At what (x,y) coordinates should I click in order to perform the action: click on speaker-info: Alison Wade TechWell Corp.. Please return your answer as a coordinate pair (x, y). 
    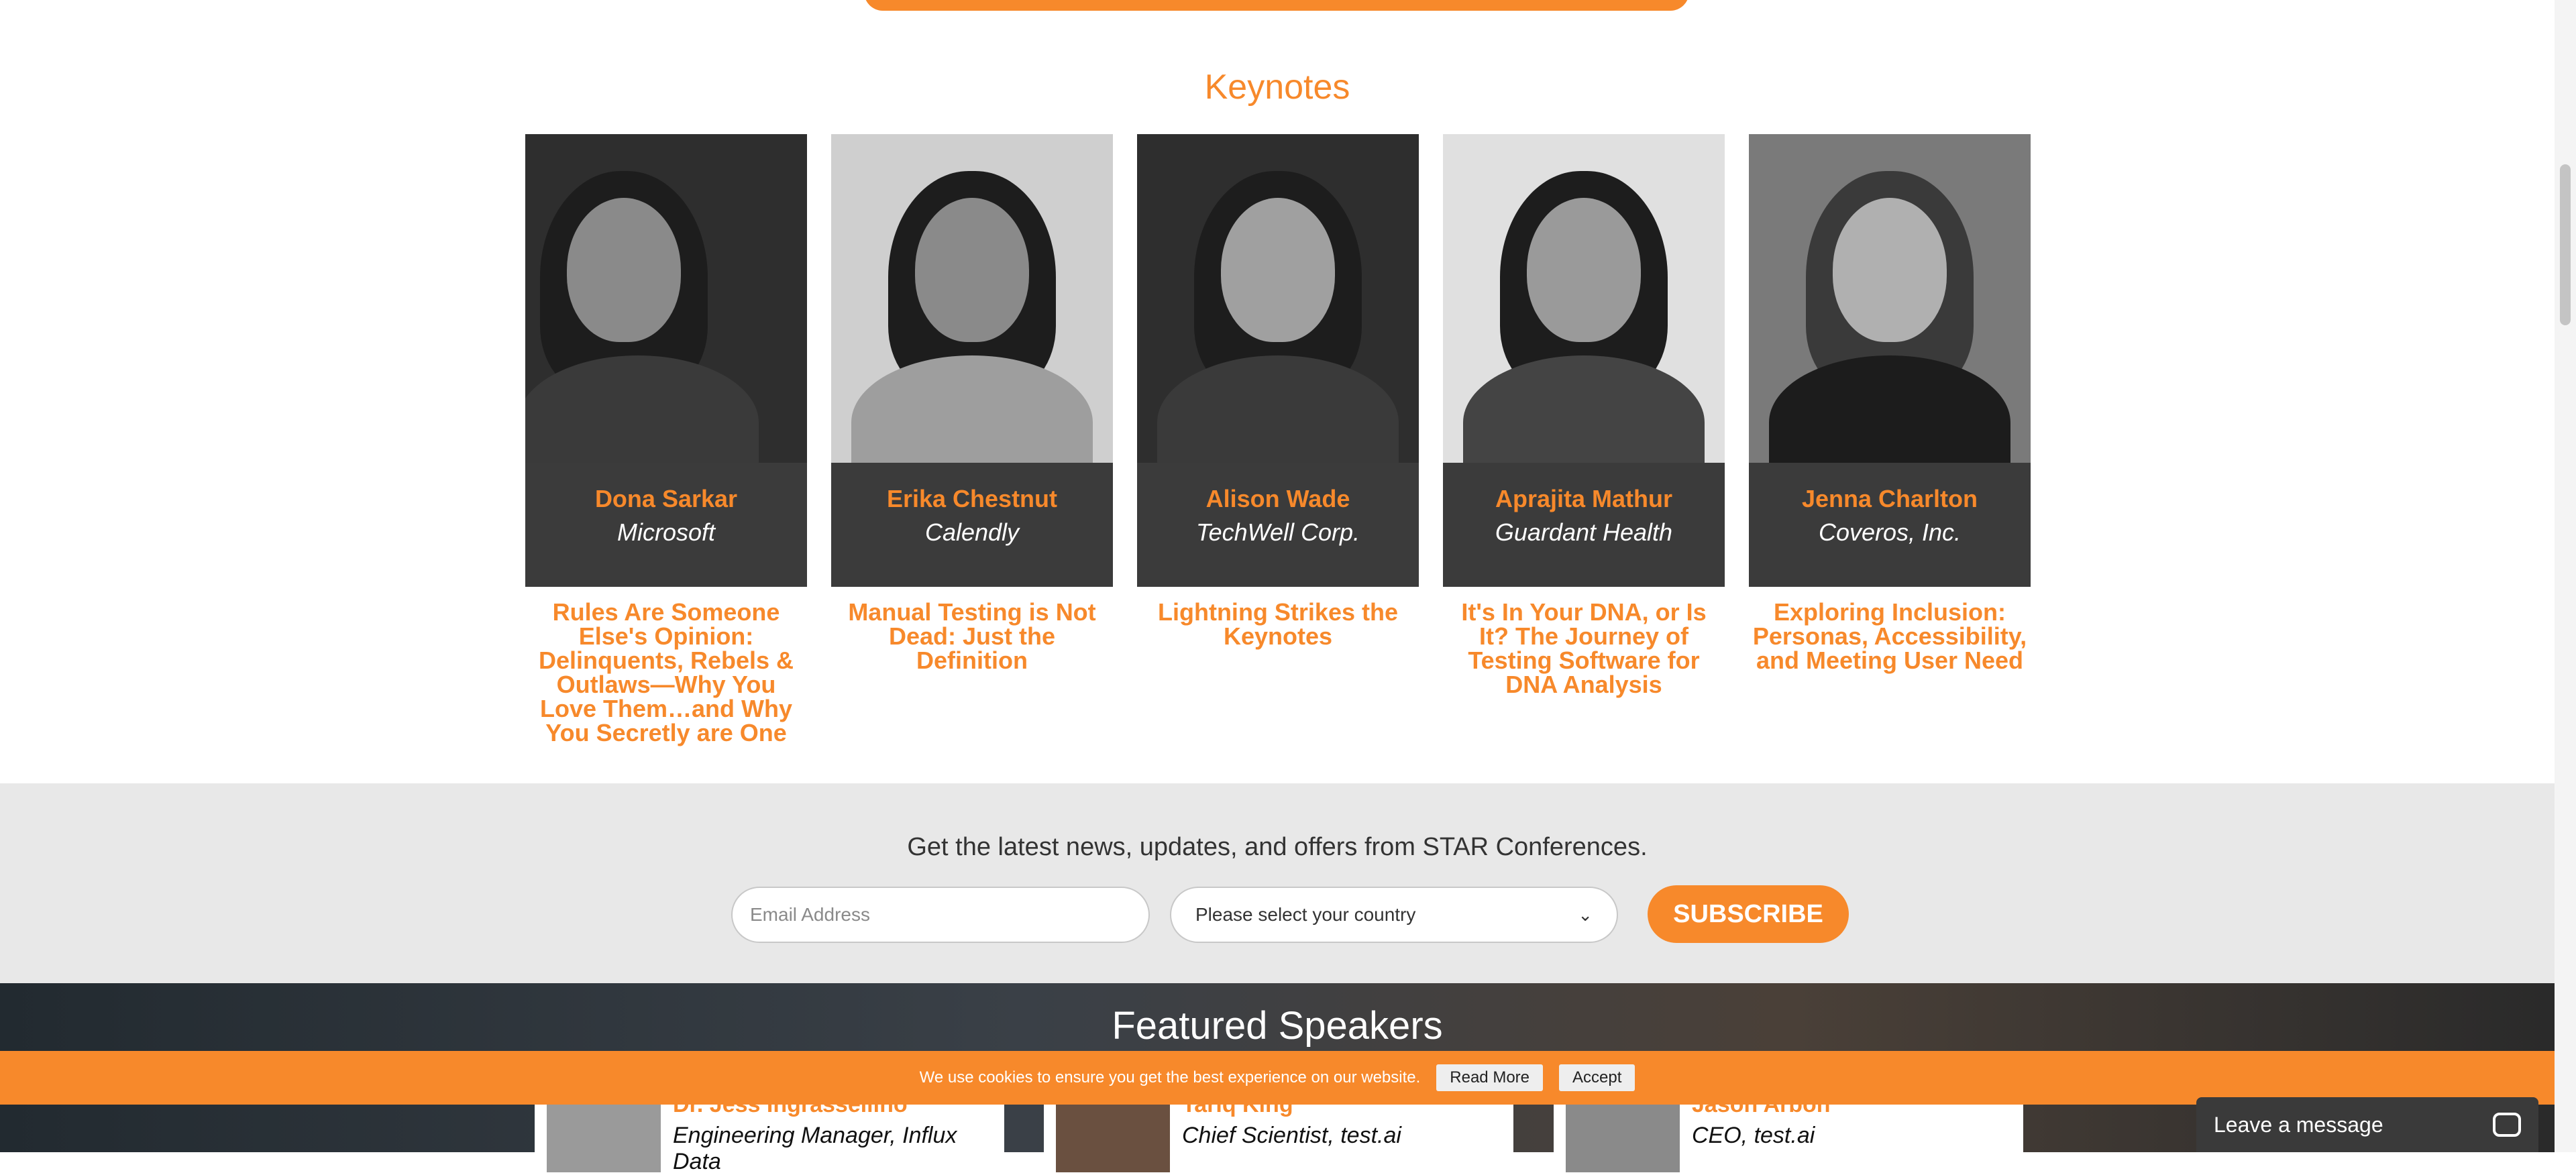
    Looking at the image, I should click on (1278, 525).